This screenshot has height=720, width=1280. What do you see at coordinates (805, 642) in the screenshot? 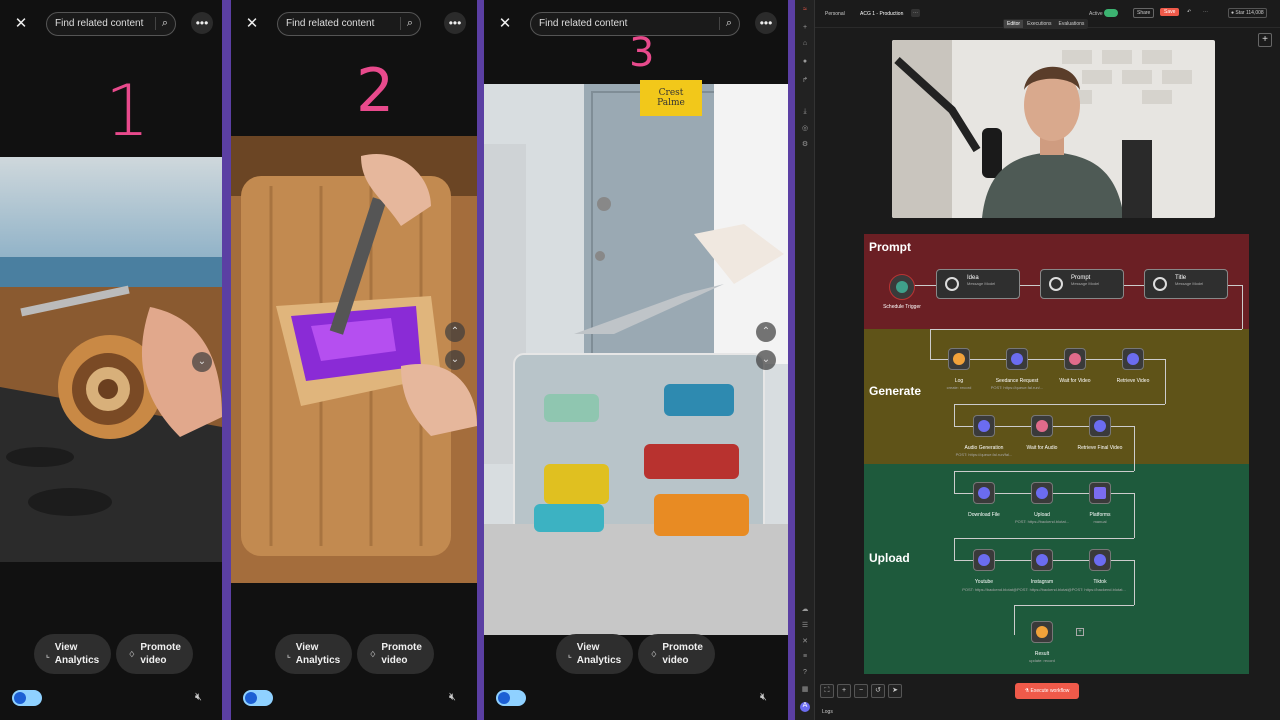
I see `x-icon: ✕` at bounding box center [805, 642].